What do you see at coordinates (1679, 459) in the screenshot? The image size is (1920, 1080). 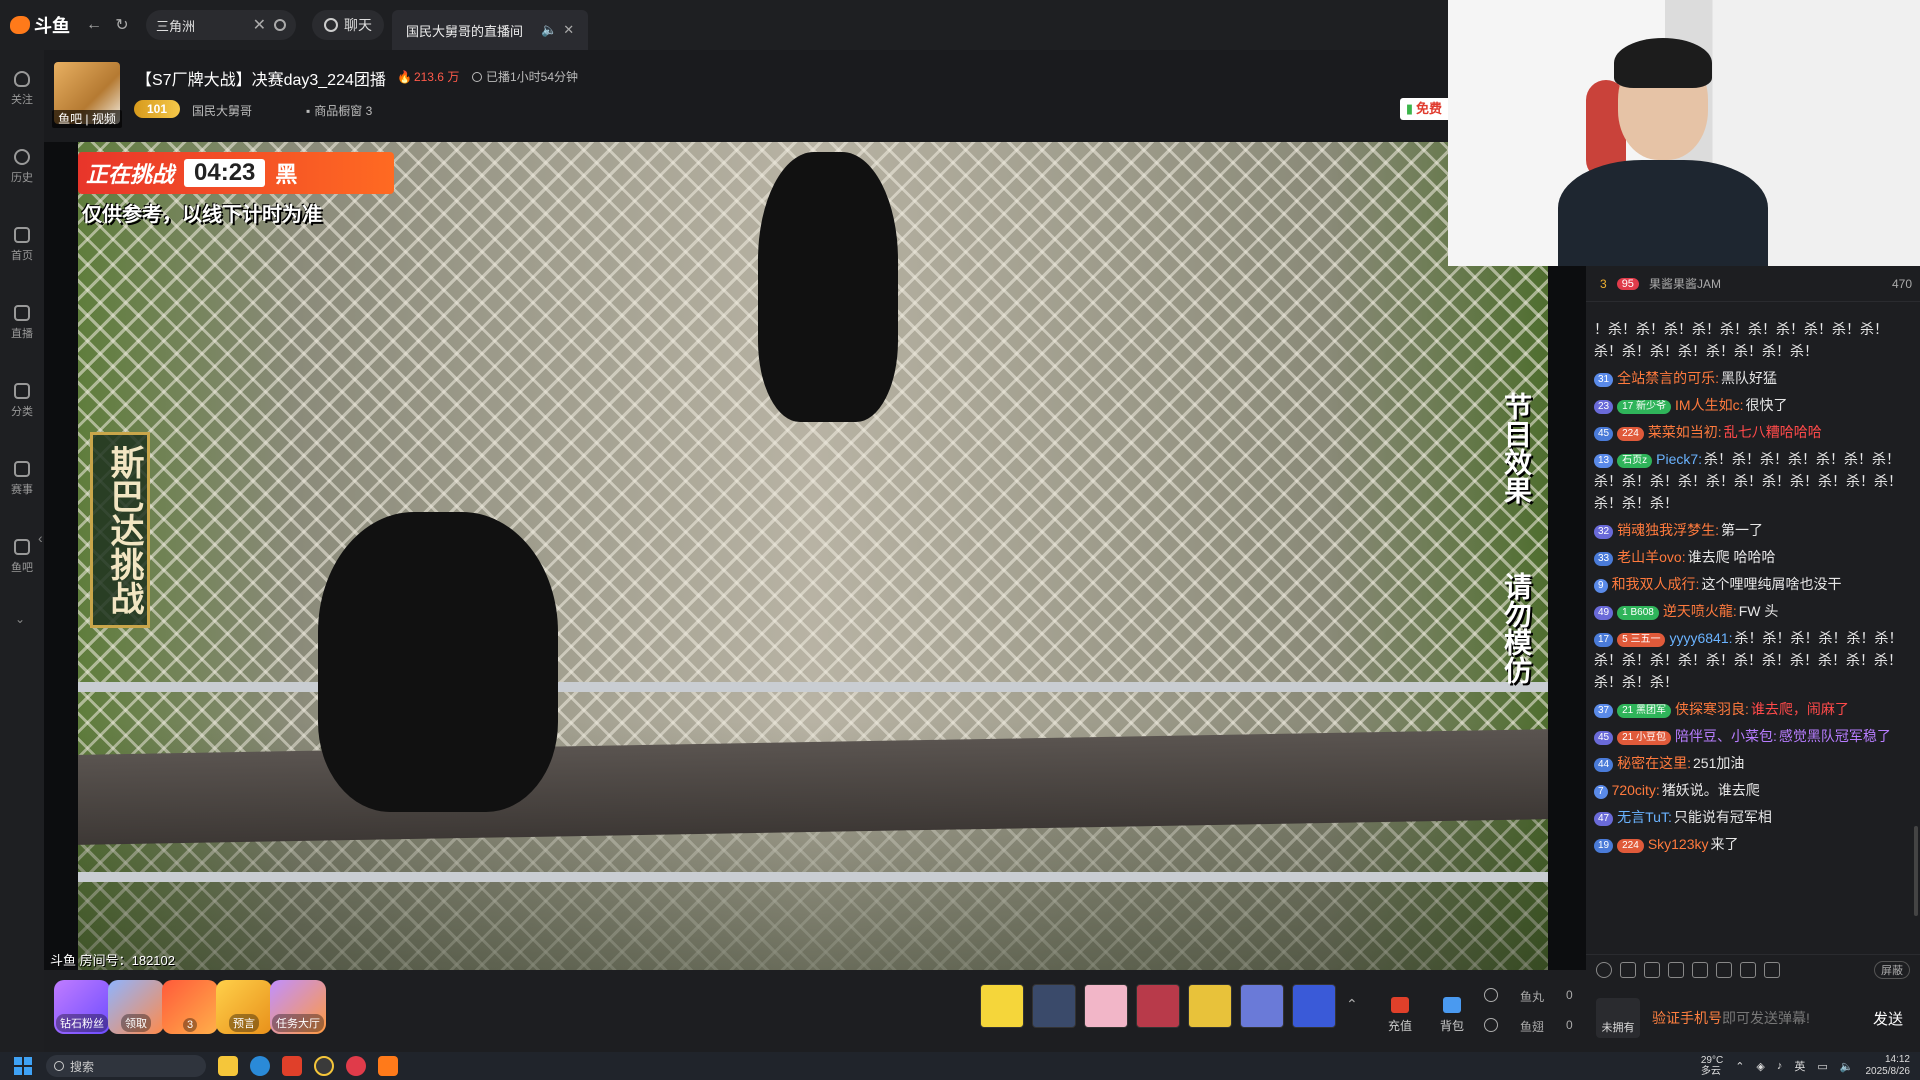 I see `chat-username: Pieck7:` at bounding box center [1679, 459].